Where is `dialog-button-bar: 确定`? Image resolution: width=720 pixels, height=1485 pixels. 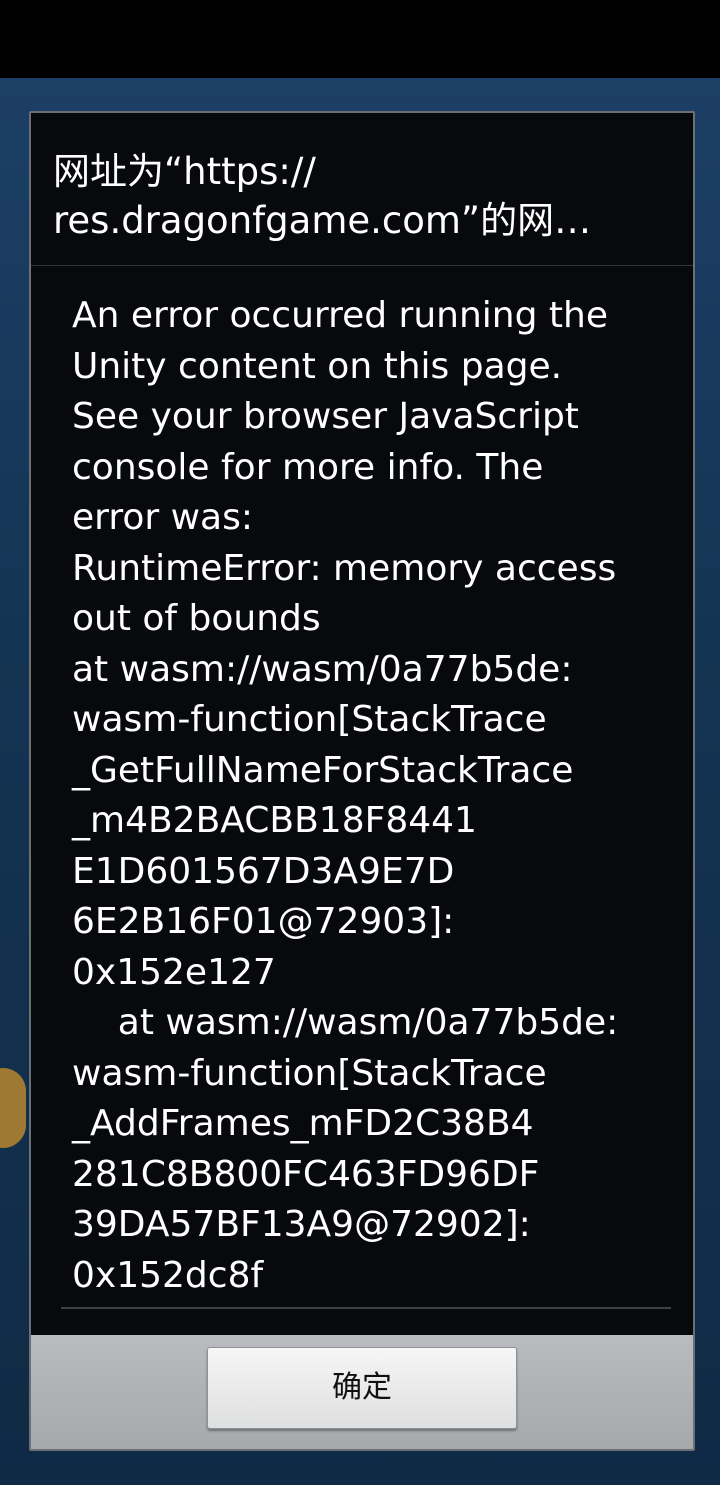 dialog-button-bar: 确定 is located at coordinates (362, 1392).